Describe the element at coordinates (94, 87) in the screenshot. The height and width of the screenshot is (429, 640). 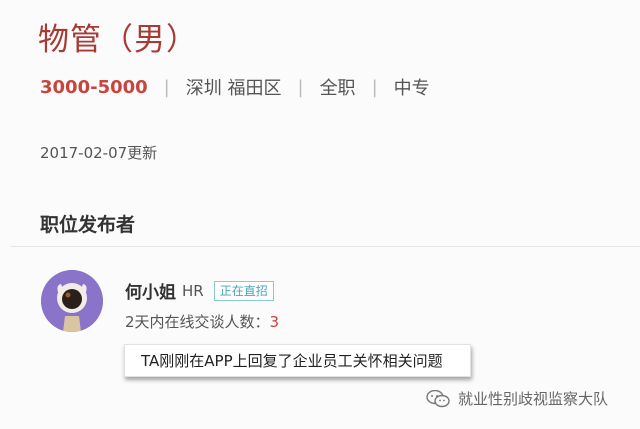
I see `salary-range: 3000-5000` at that location.